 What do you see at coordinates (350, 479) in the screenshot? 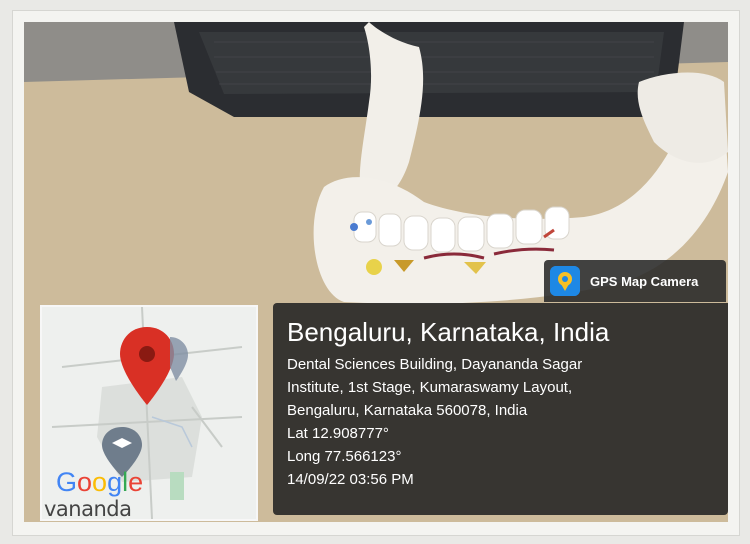
I see `timestamp: 14/09/22 03:56 PM` at bounding box center [350, 479].